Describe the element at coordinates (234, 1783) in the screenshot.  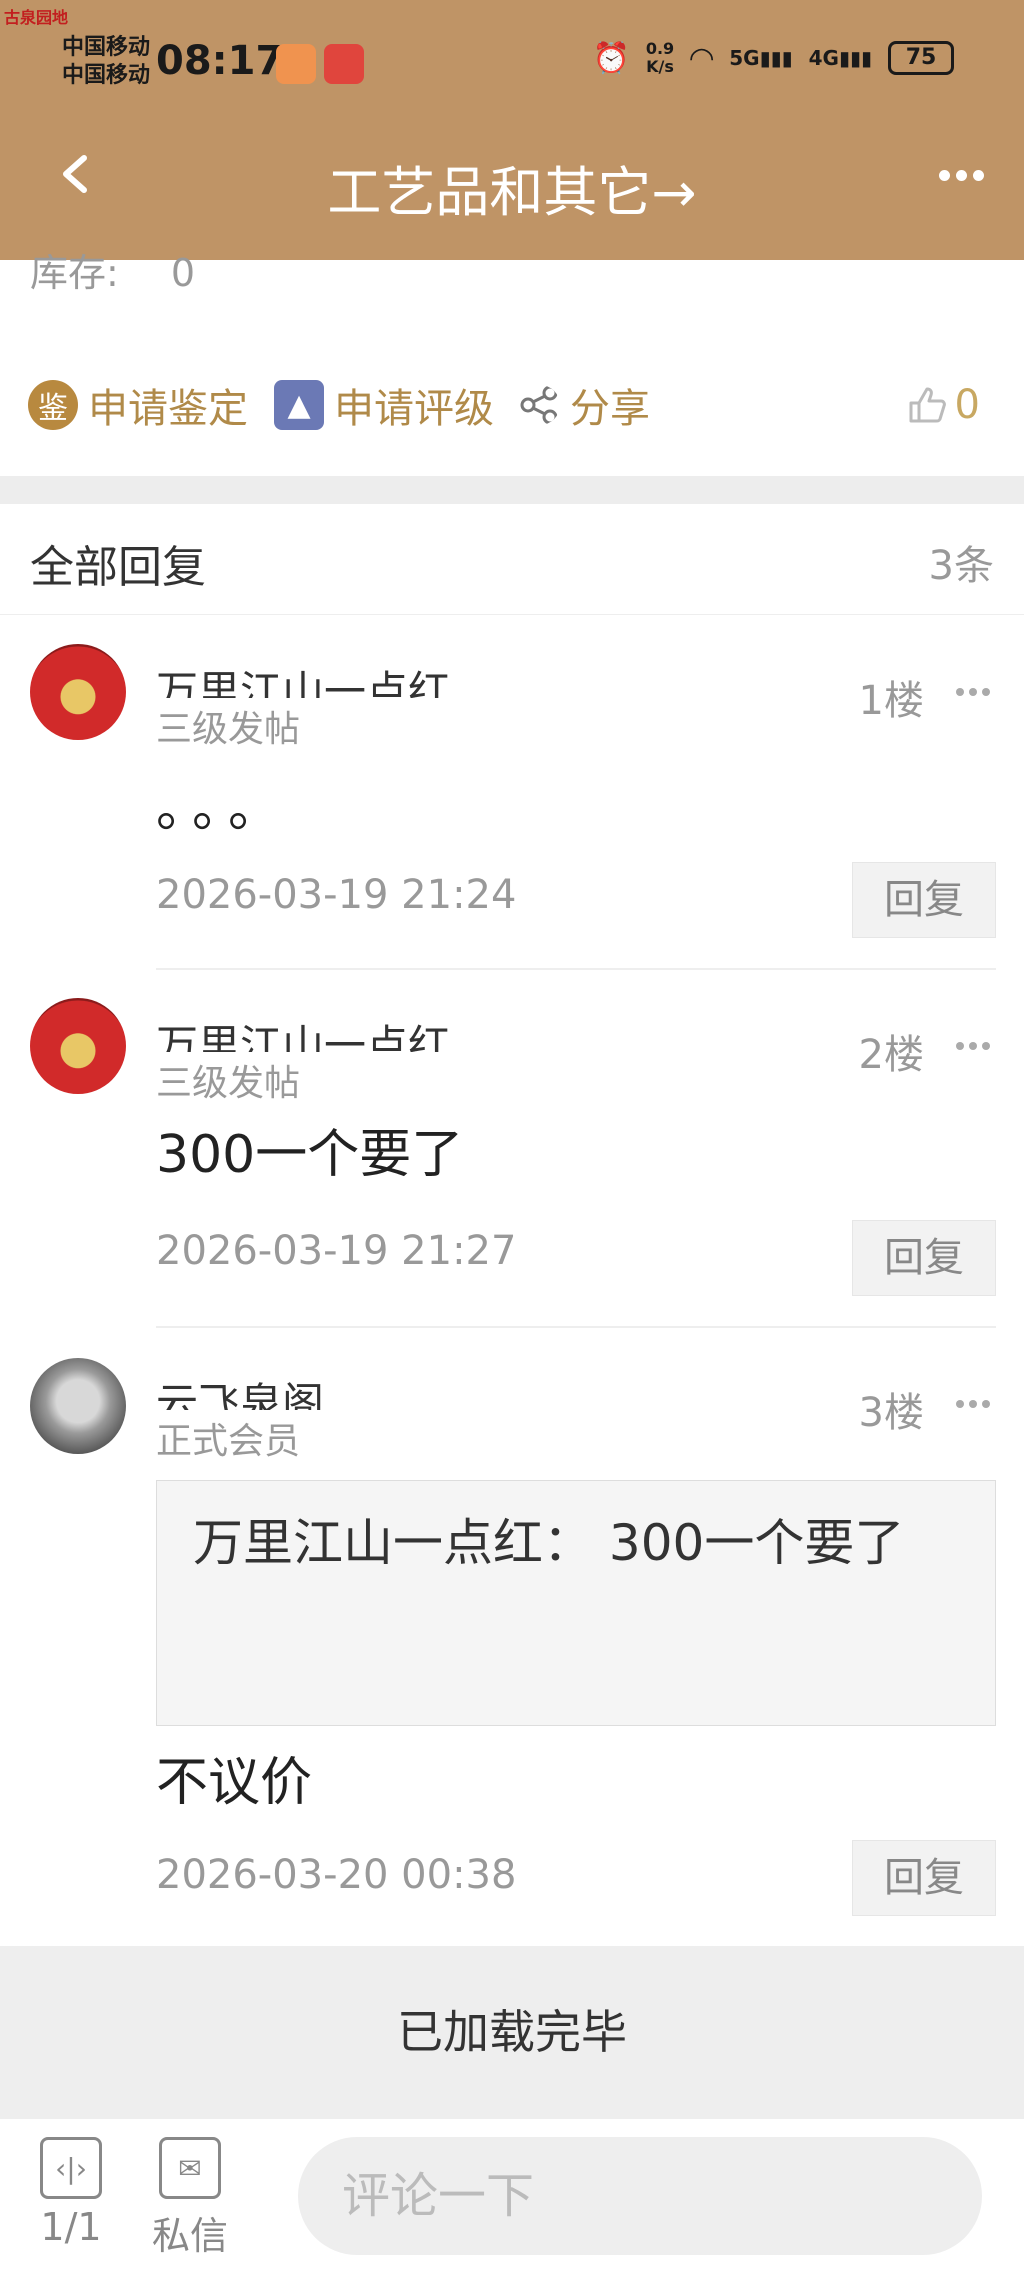
I see `comment-text: 不议价` at that location.